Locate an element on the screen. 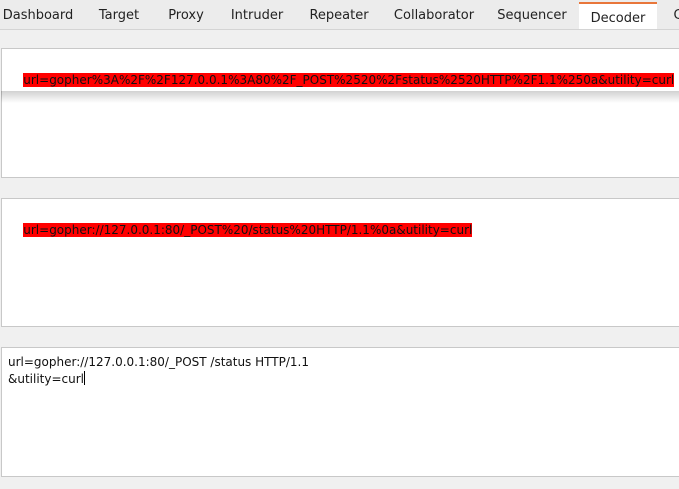  tab-collaborator: Collaborator is located at coordinates (434, 14).